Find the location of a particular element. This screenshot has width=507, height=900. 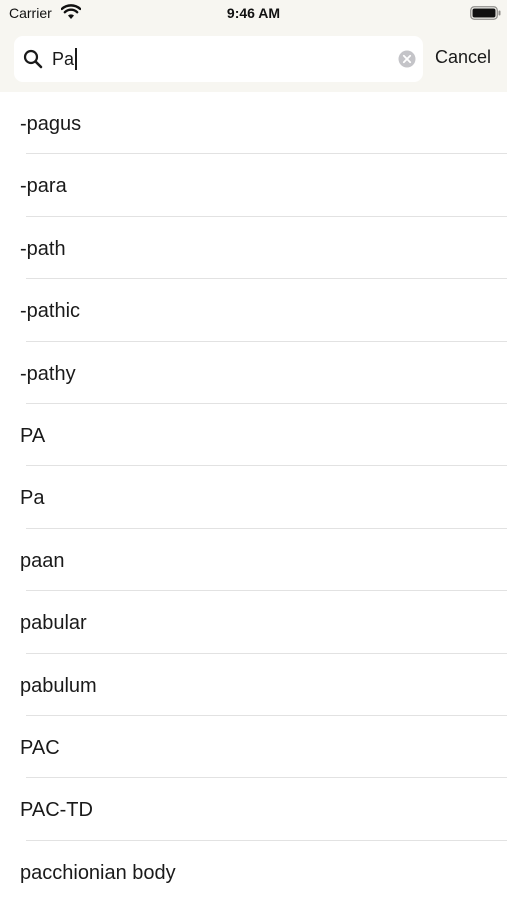

list-item-label: -path is located at coordinates (43, 248).